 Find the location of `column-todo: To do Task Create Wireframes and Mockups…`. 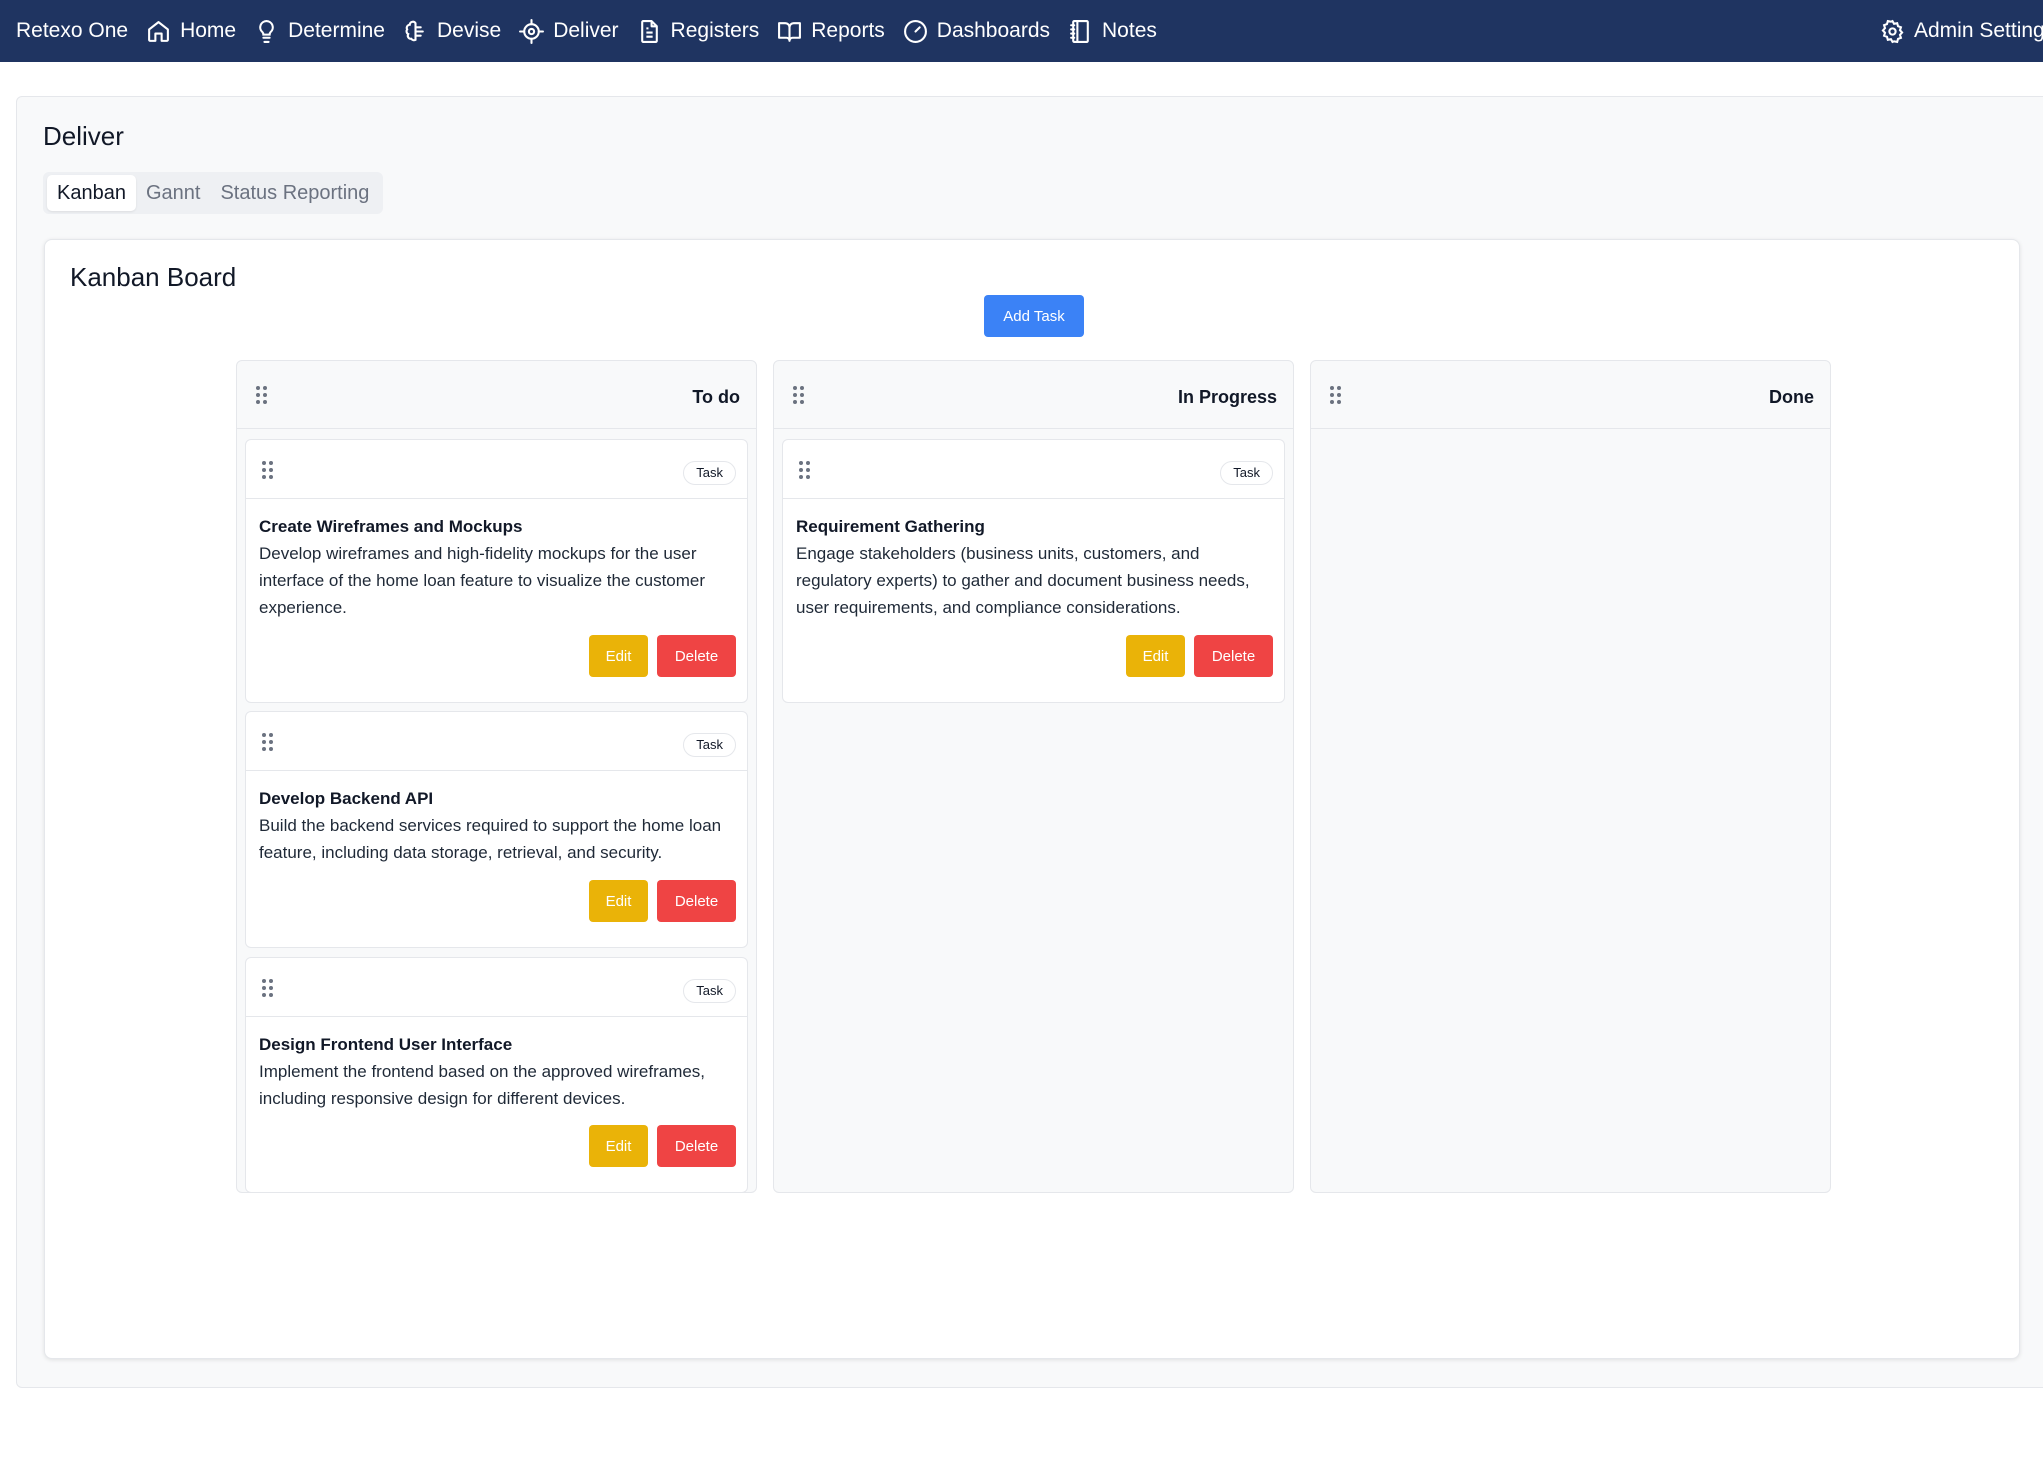

column-todo: To do Task Create Wireframes and Mockups… is located at coordinates (496, 776).